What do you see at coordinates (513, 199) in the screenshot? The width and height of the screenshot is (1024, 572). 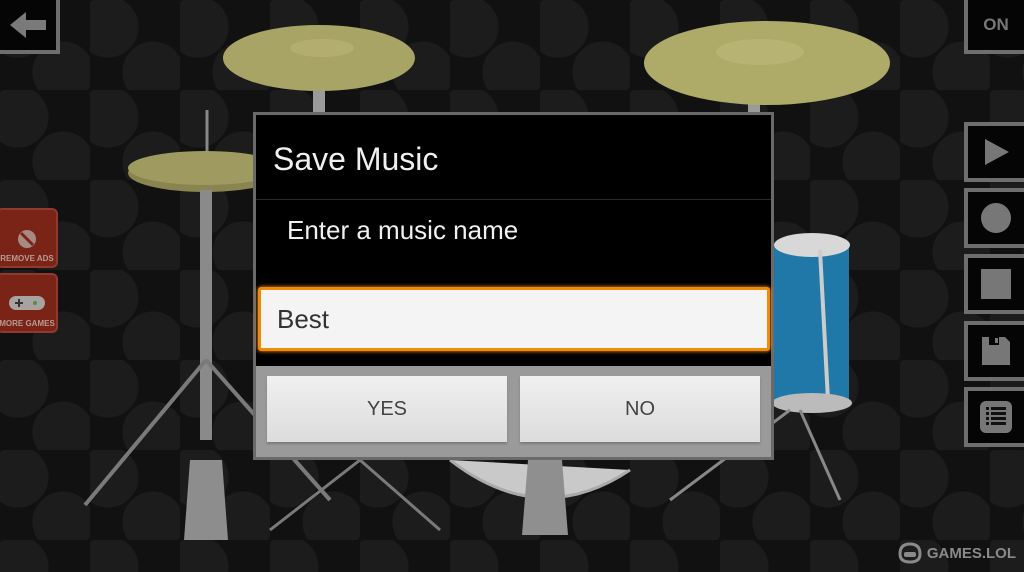 I see `dialog-divider` at bounding box center [513, 199].